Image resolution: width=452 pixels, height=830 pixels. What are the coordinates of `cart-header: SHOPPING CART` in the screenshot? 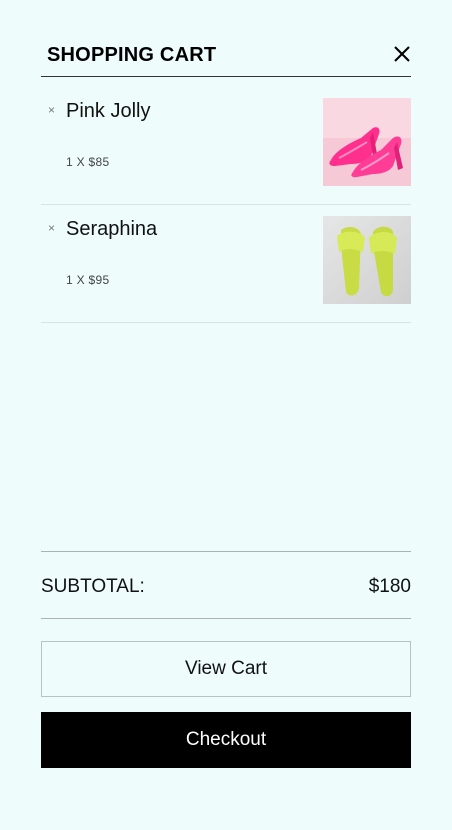 It's located at (226, 57).